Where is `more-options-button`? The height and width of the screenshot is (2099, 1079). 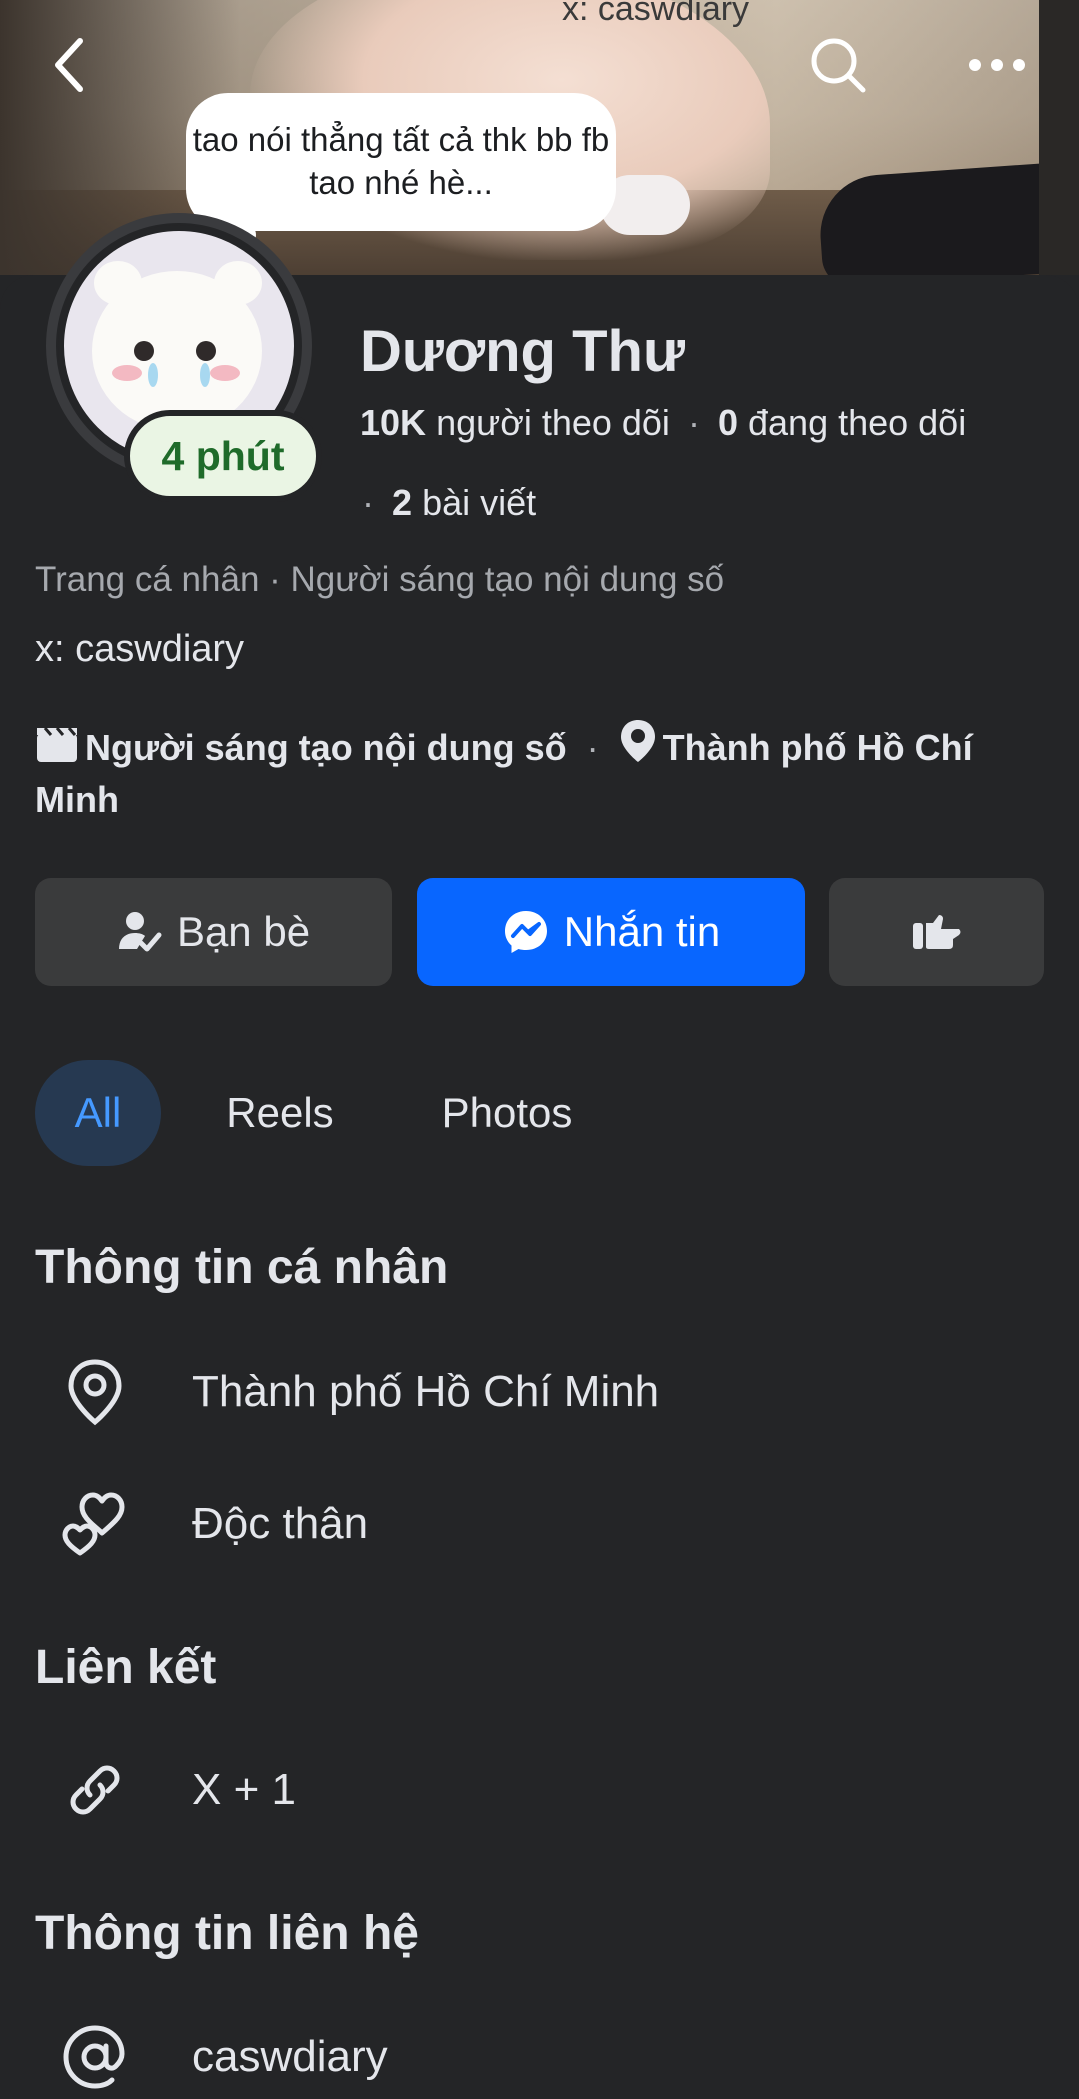 more-options-button is located at coordinates (997, 65).